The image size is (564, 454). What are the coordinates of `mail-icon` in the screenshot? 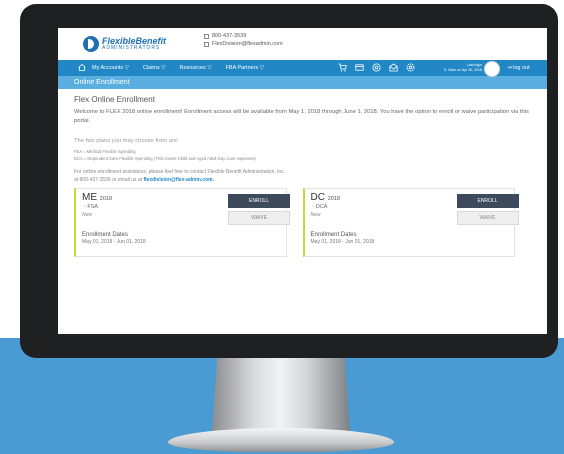 It's located at (393, 67).